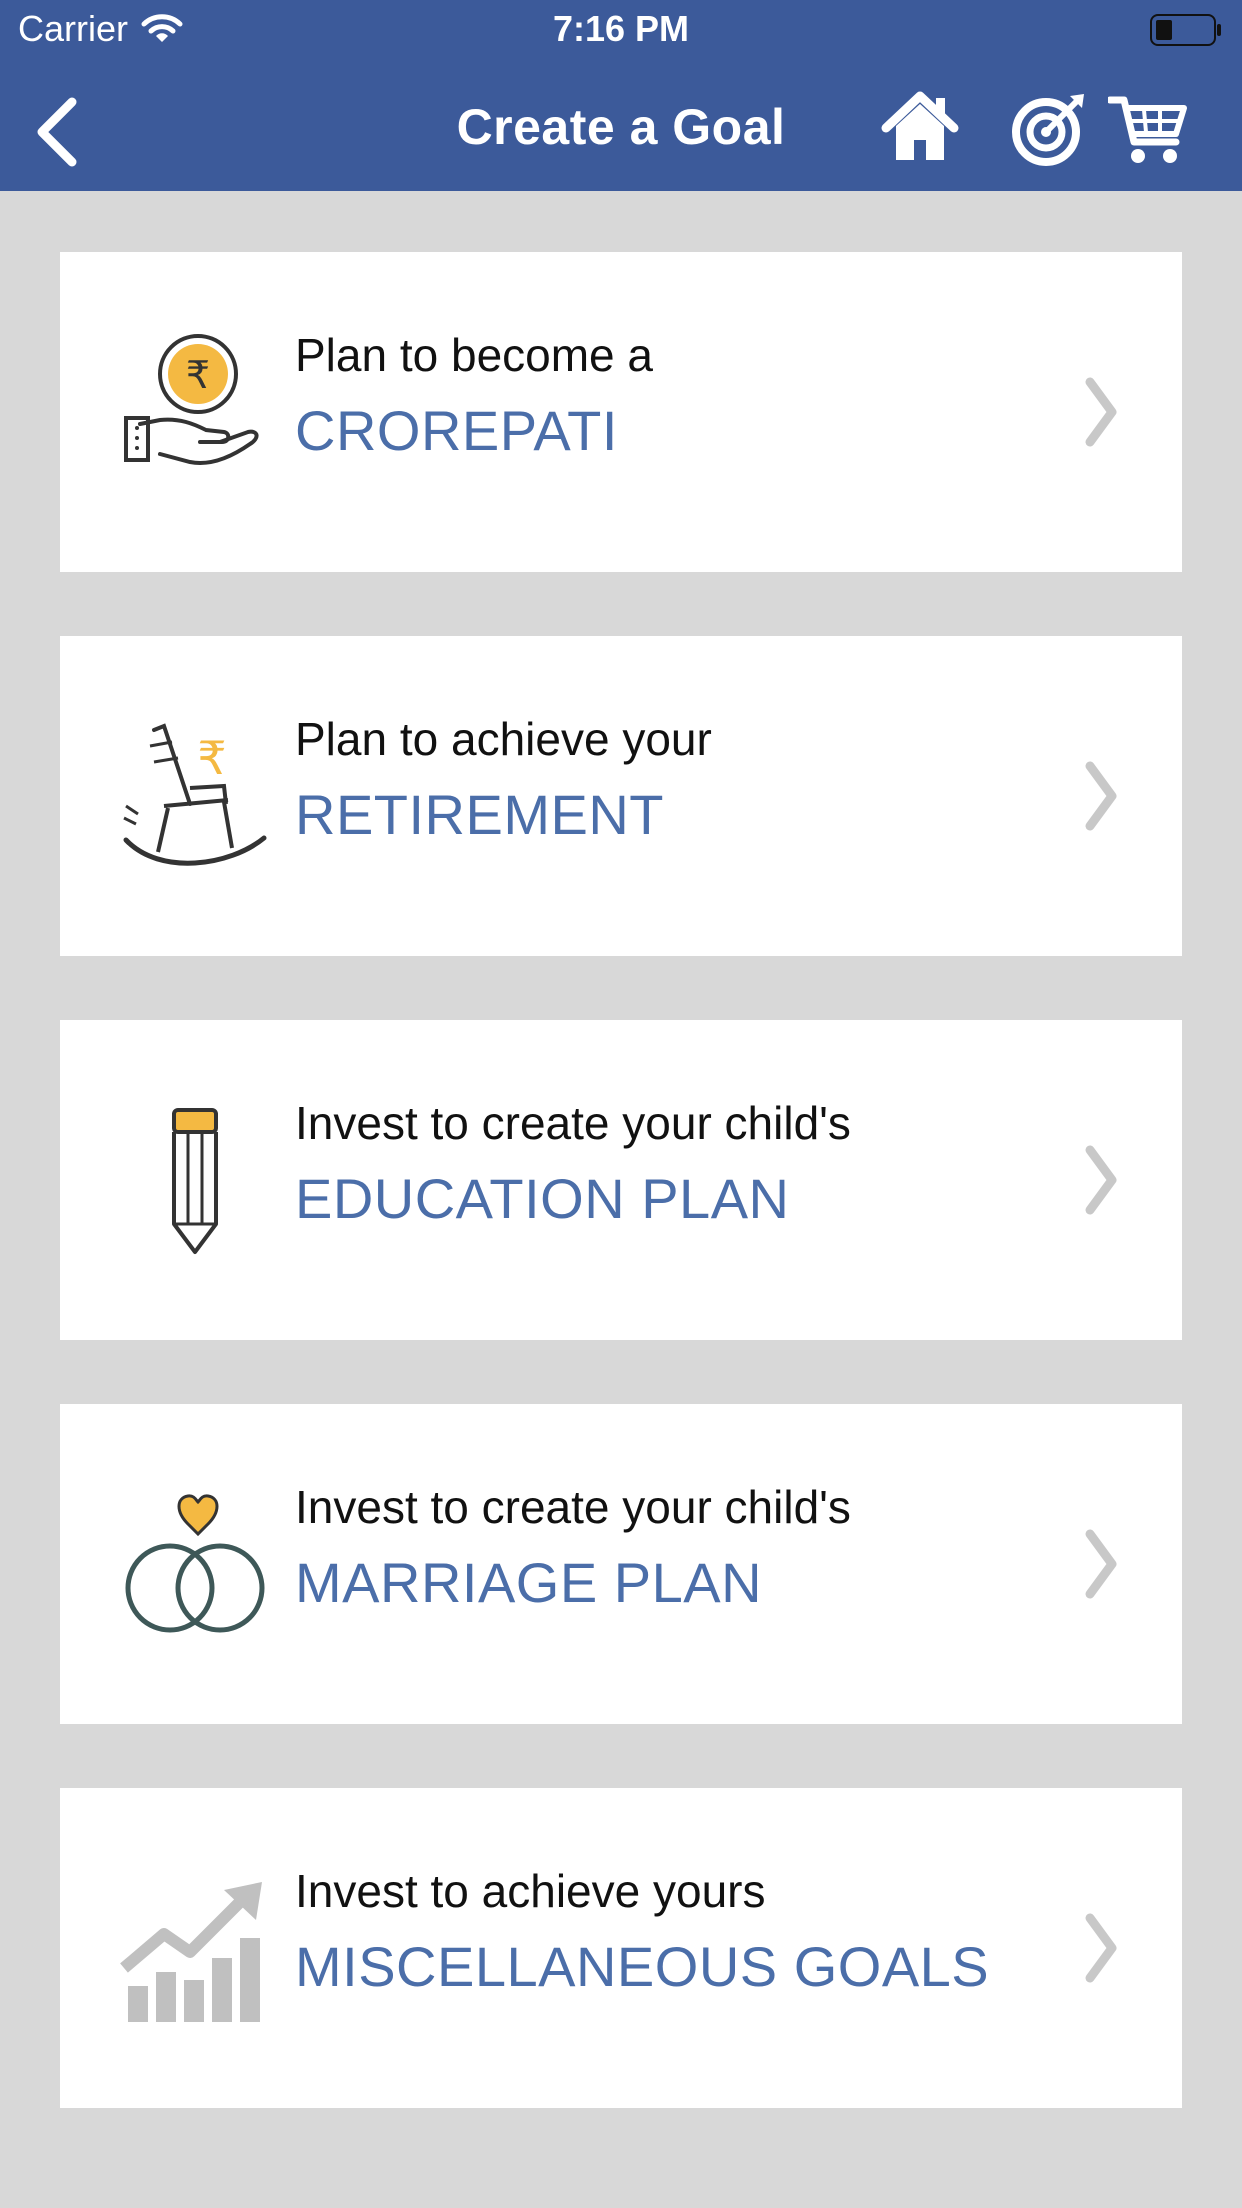 The height and width of the screenshot is (2208, 1242). Describe the element at coordinates (191, 399) in the screenshot. I see `hand-coin-icon: ₹` at that location.